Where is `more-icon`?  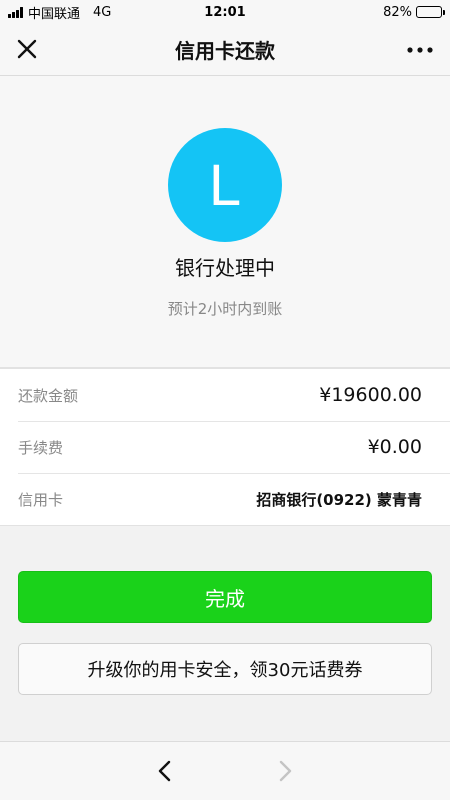
more-icon is located at coordinates (420, 50).